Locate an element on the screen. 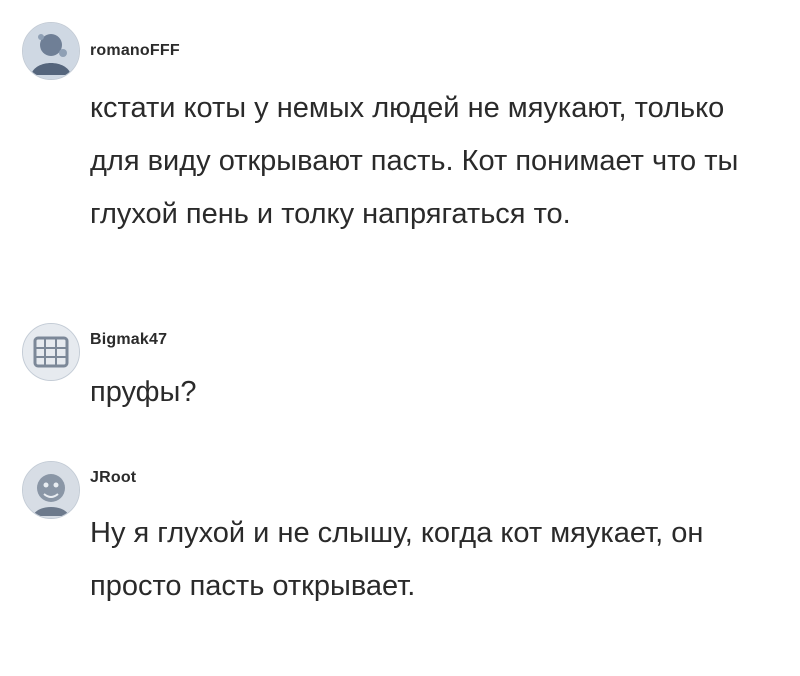 Image resolution: width=800 pixels, height=676 pixels. comment-text: пруфы? is located at coordinates (143, 392).